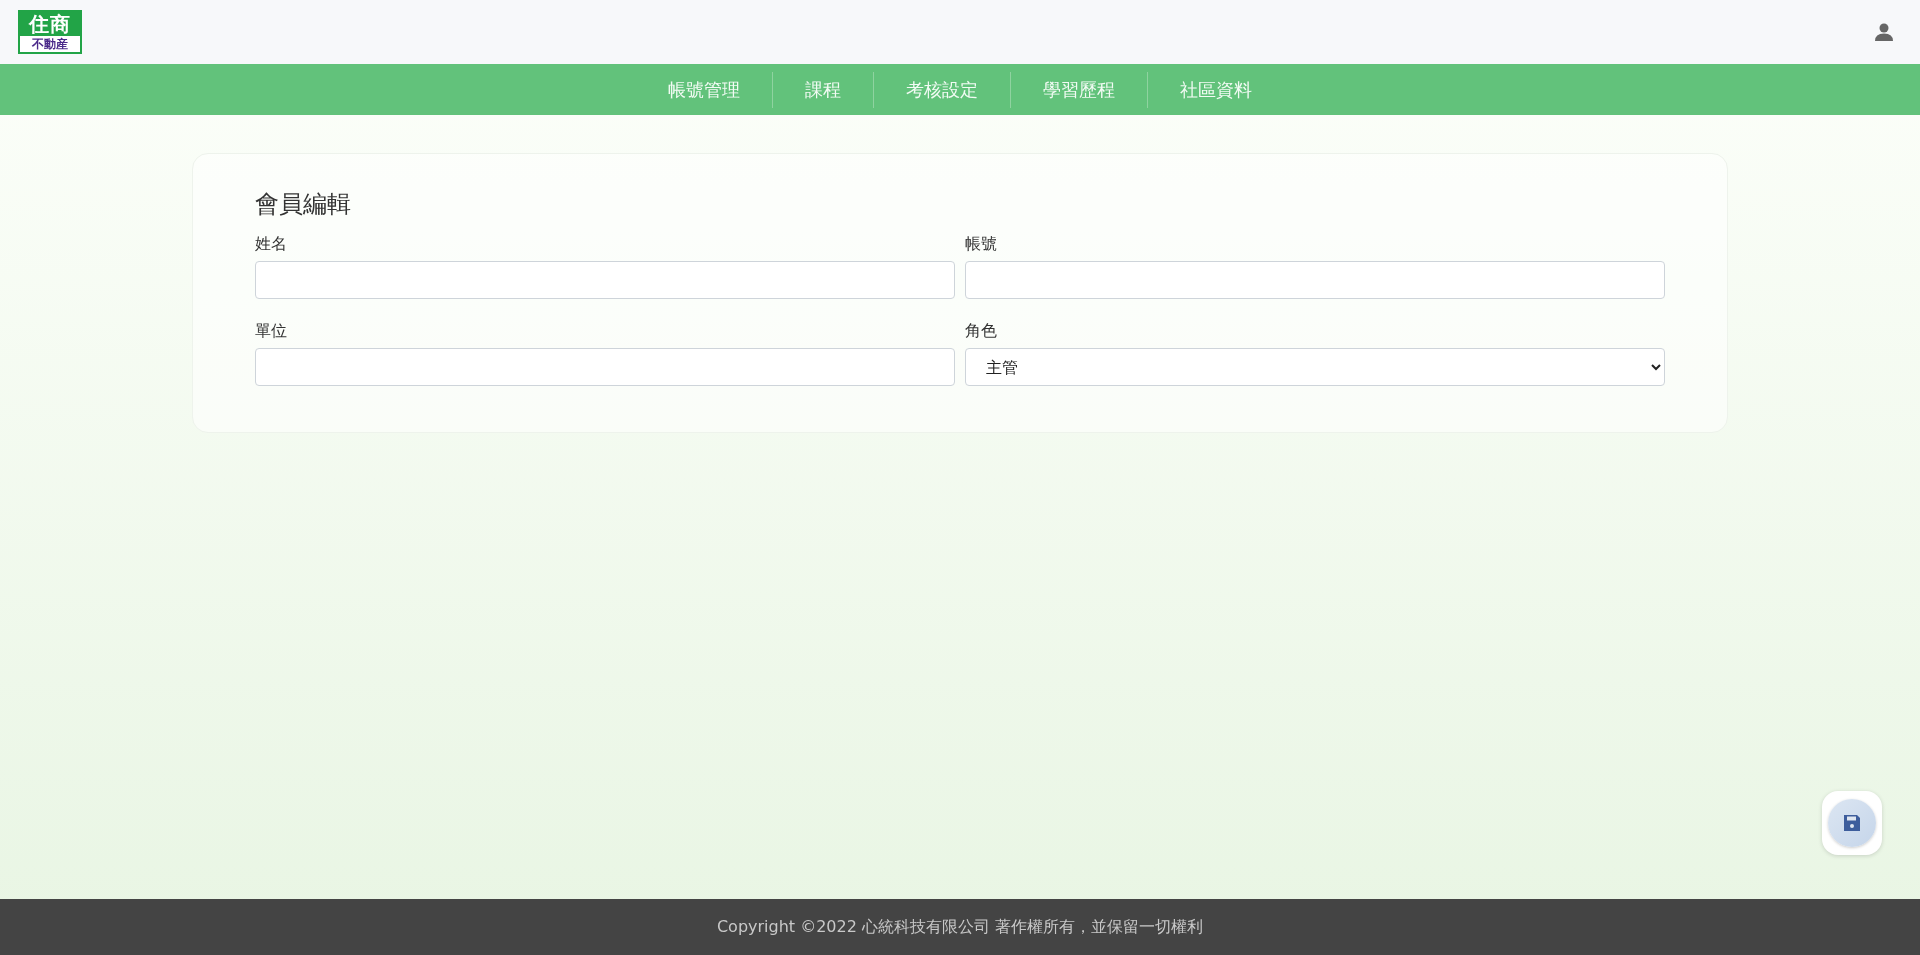 Image resolution: width=1920 pixels, height=955 pixels. Describe the element at coordinates (50, 32) in the screenshot. I see `logo: 住商 不動産` at that location.